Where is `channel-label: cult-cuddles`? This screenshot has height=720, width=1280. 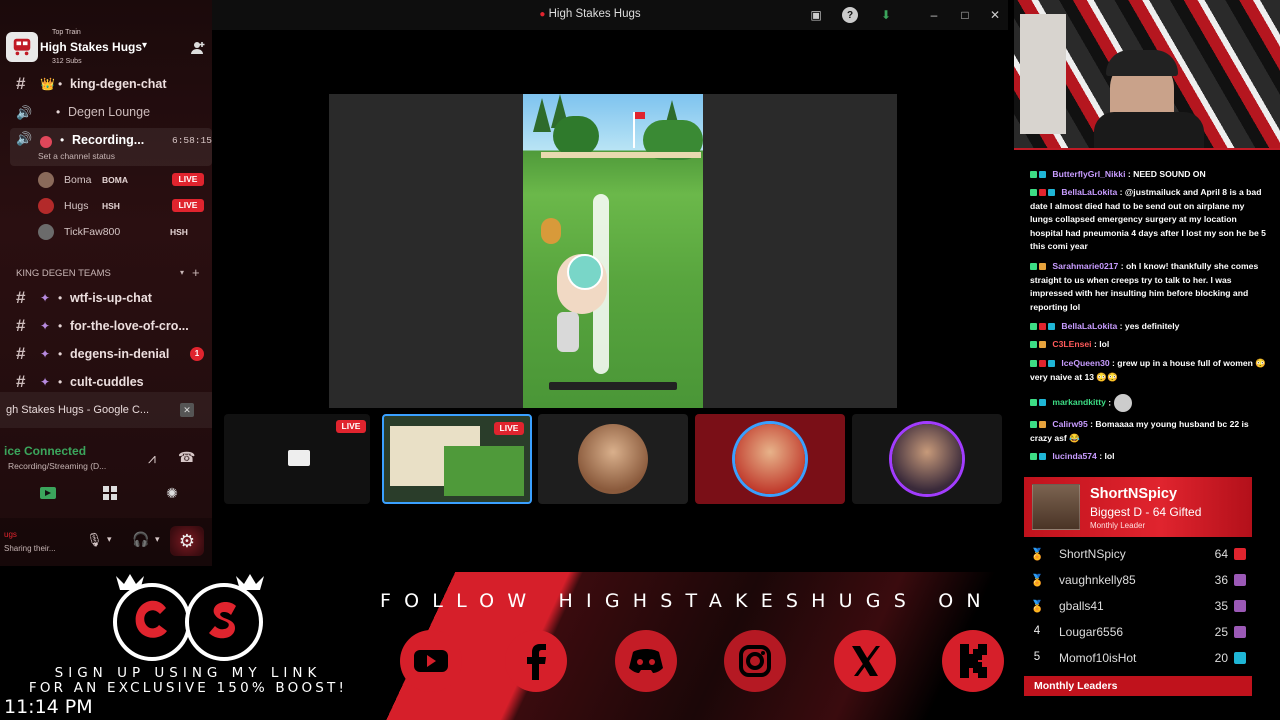
channel-label: cult-cuddles is located at coordinates (107, 382).